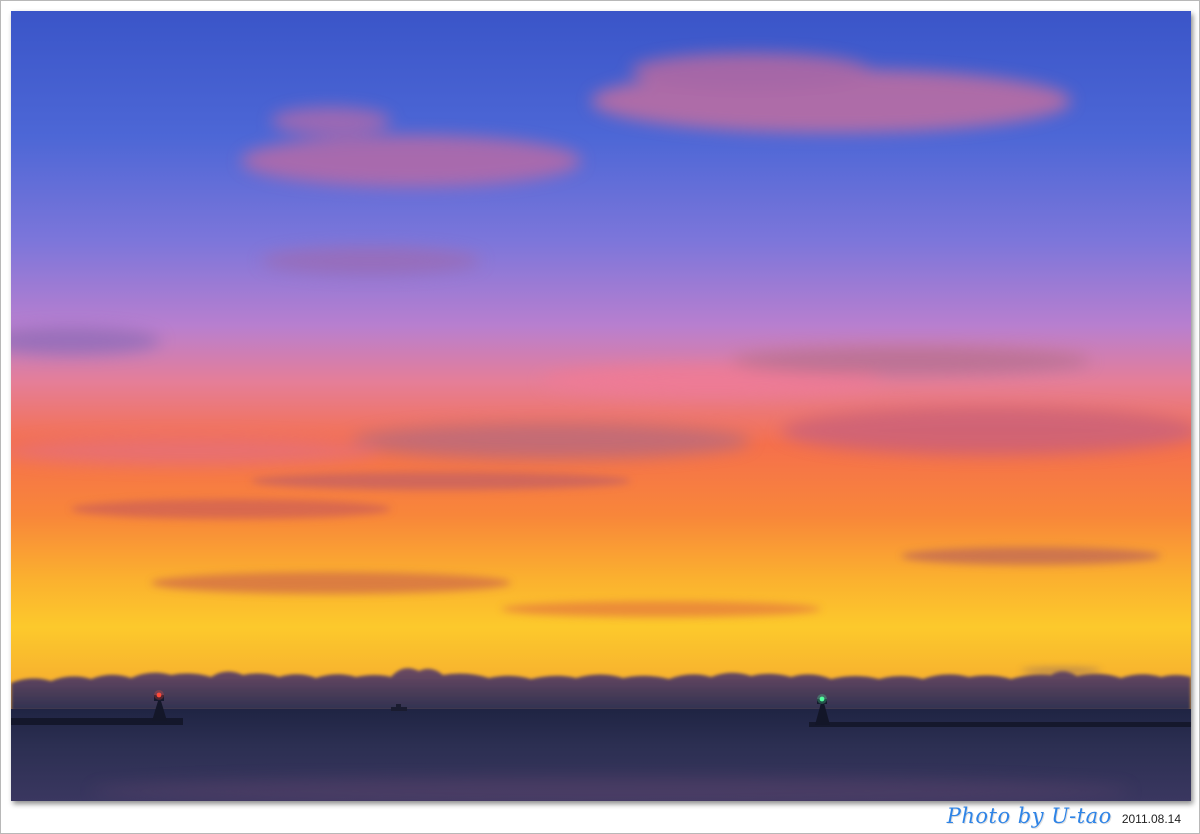 This screenshot has width=1200, height=834. I want to click on photographer-signature: Photo by U-tao, so click(1029, 816).